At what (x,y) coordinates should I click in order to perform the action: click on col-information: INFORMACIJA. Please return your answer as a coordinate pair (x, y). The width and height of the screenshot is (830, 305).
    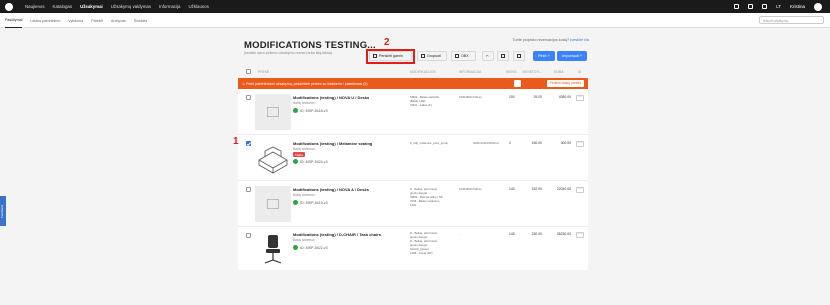
    Looking at the image, I should click on (470, 71).